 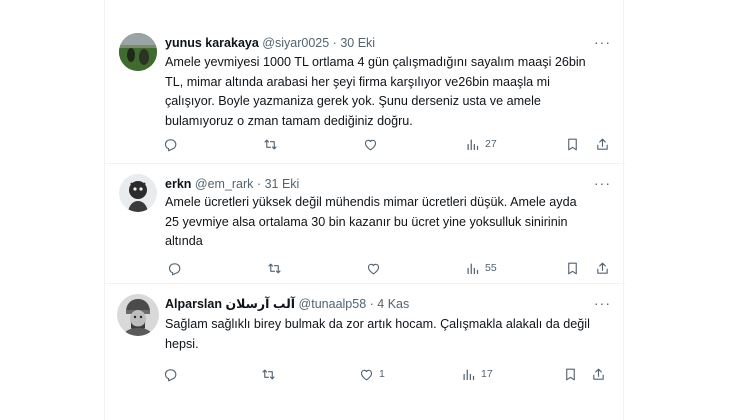 I want to click on tweet-header: yunus karakaya @siyar0025 · 30 Eki ···, so click(x=388, y=42).